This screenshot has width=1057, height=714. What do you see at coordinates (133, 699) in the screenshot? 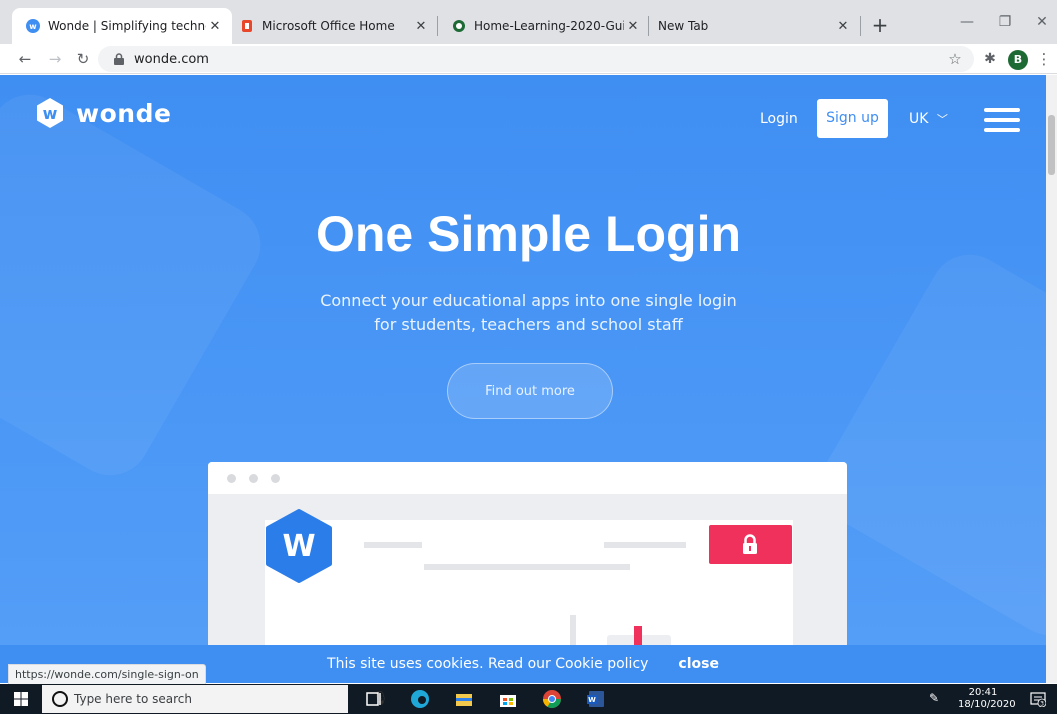
I see `search-placeholder: Type here to search` at bounding box center [133, 699].